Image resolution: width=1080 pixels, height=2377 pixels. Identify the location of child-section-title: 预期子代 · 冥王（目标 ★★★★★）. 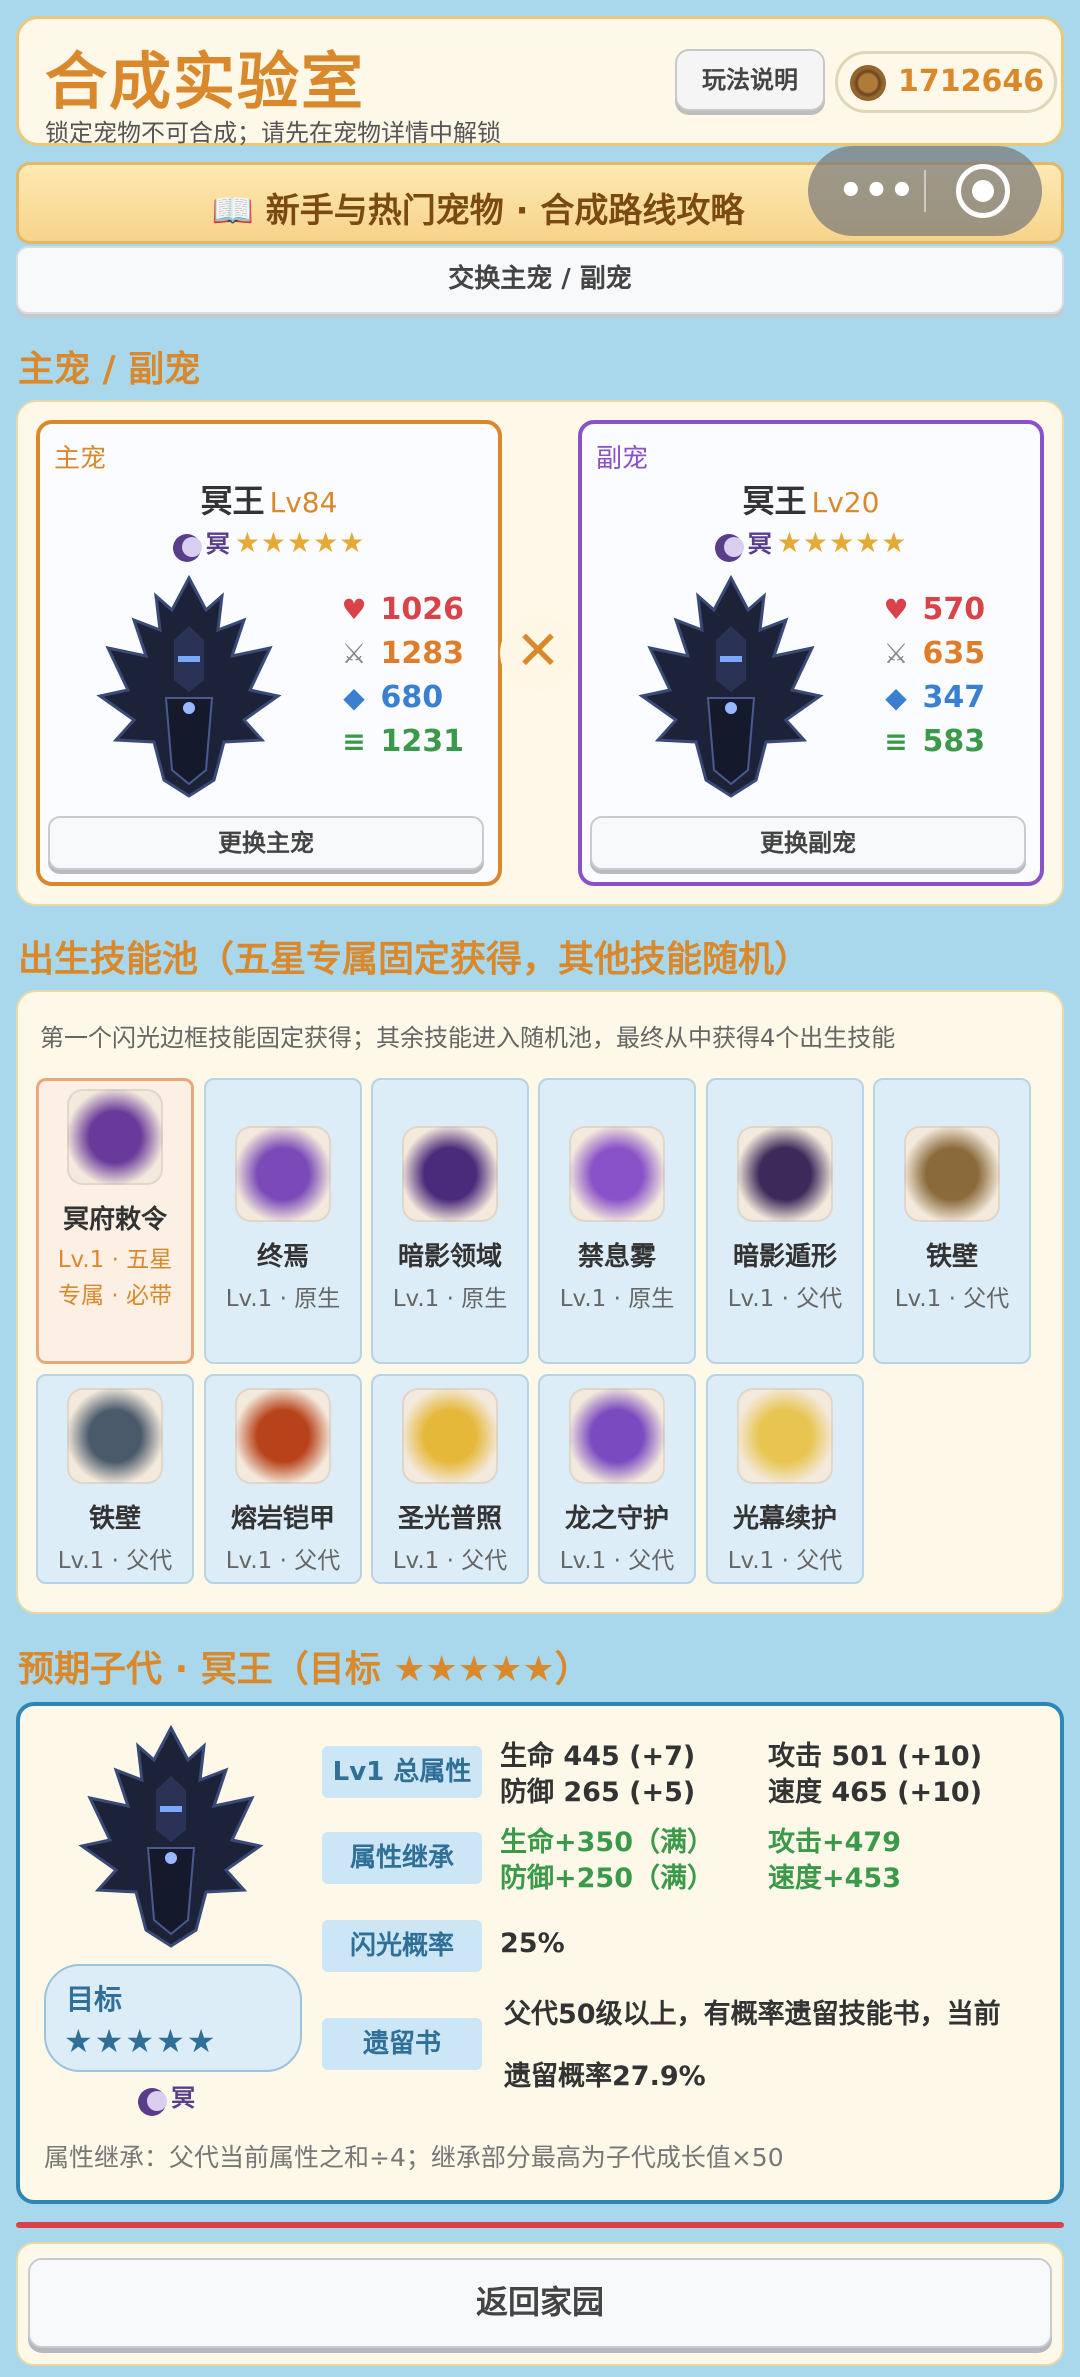
(304, 1669).